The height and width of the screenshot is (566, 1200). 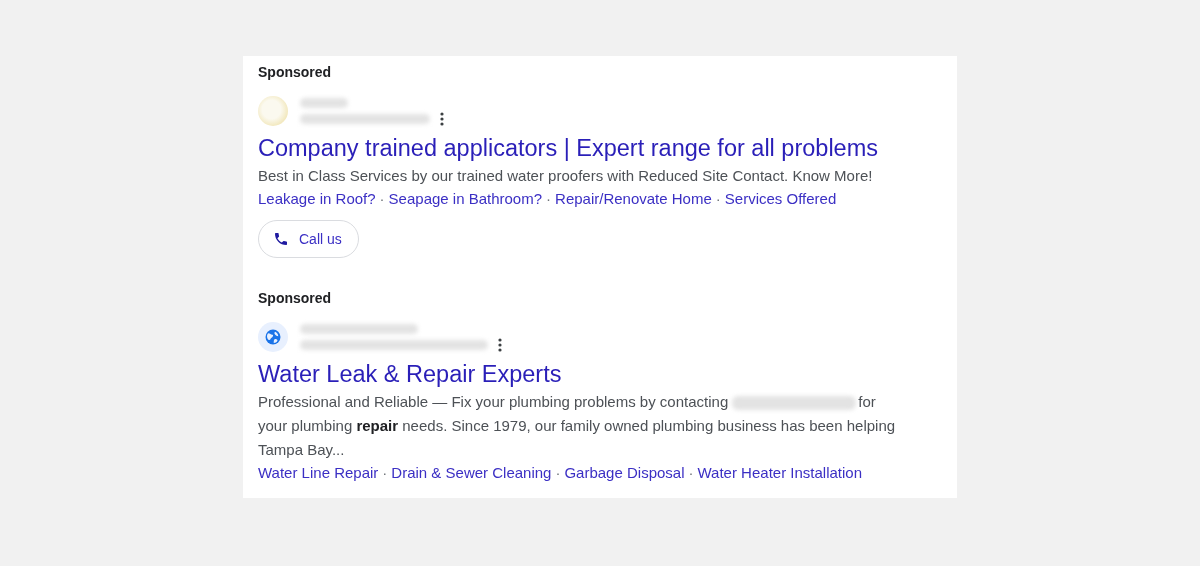 I want to click on ad-description: for, so click(x=867, y=401).